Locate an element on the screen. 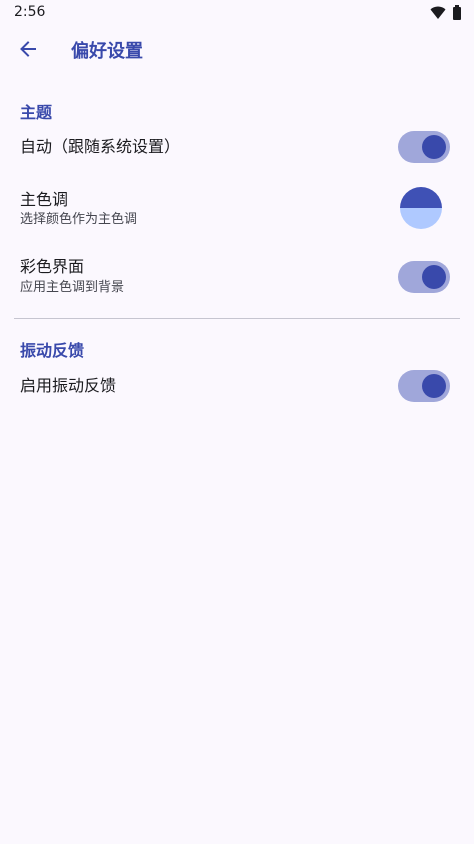  battery-icon is located at coordinates (457, 14).